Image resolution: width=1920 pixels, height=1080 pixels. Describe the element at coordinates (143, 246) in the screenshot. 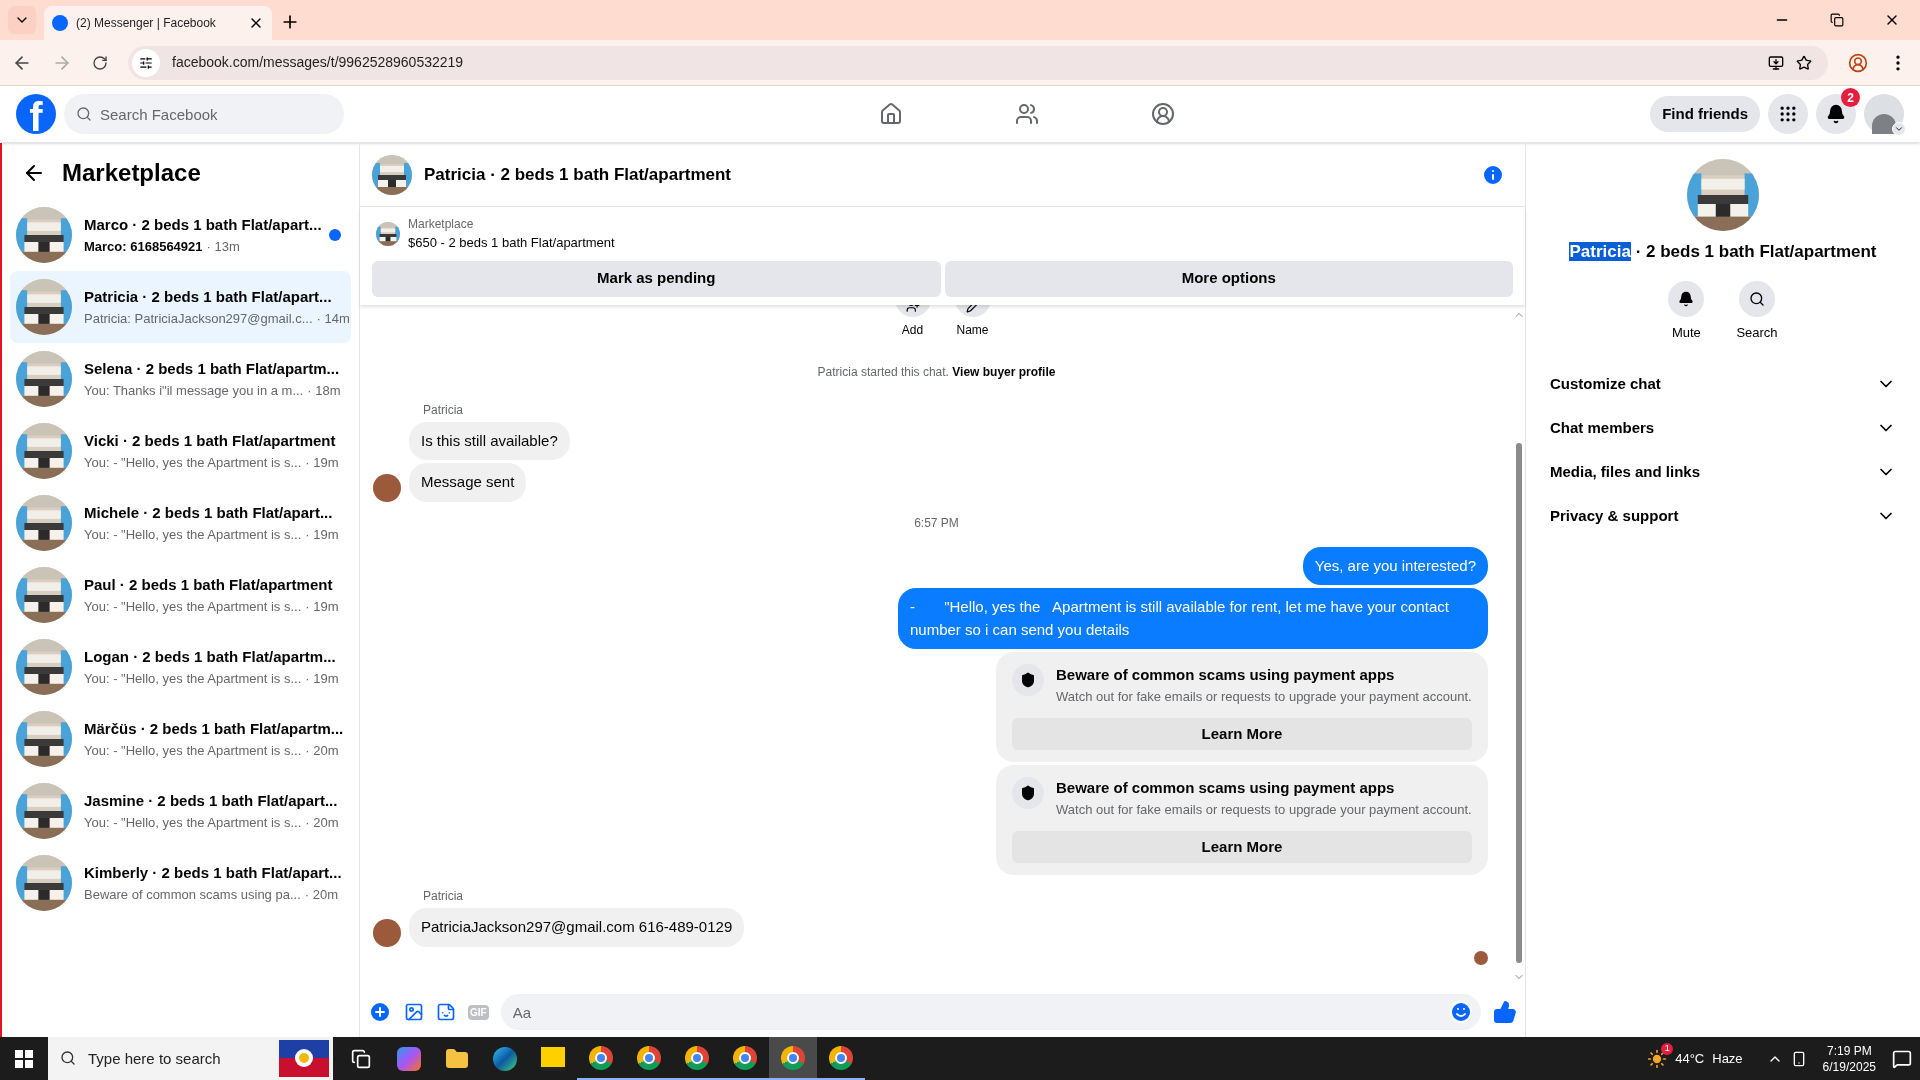

I see `message-preview: Marco: 6168564921` at that location.